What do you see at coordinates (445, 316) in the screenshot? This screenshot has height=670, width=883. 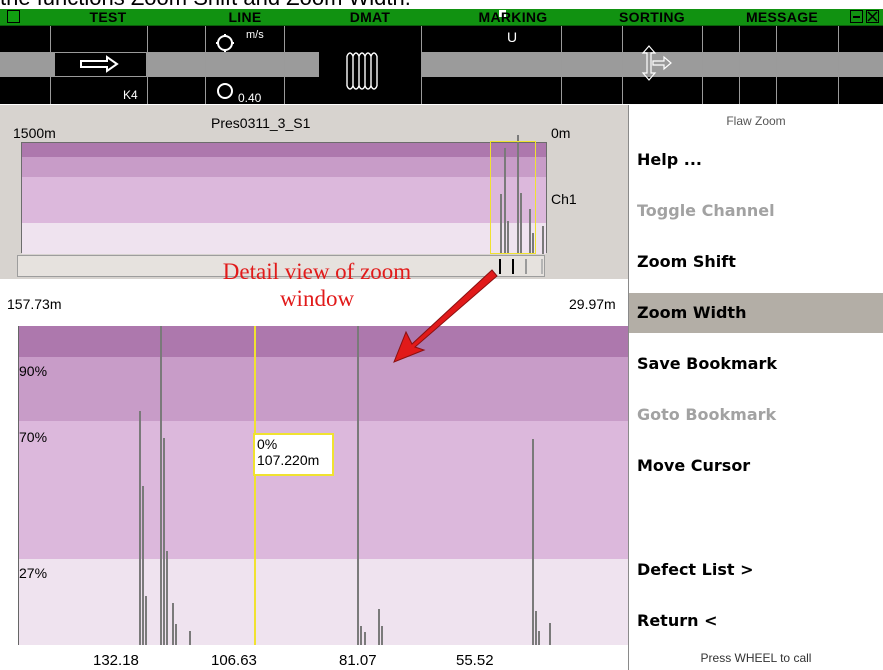 I see `annotation-arrow-icon` at bounding box center [445, 316].